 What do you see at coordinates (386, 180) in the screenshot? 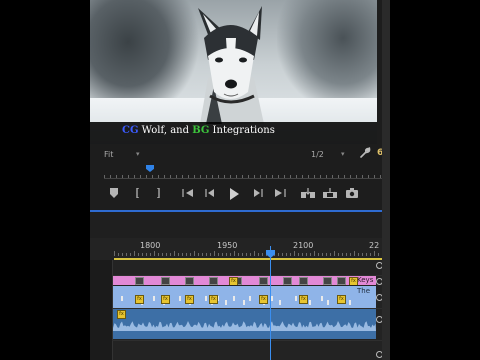
I see `panel-scrollbar` at bounding box center [386, 180].